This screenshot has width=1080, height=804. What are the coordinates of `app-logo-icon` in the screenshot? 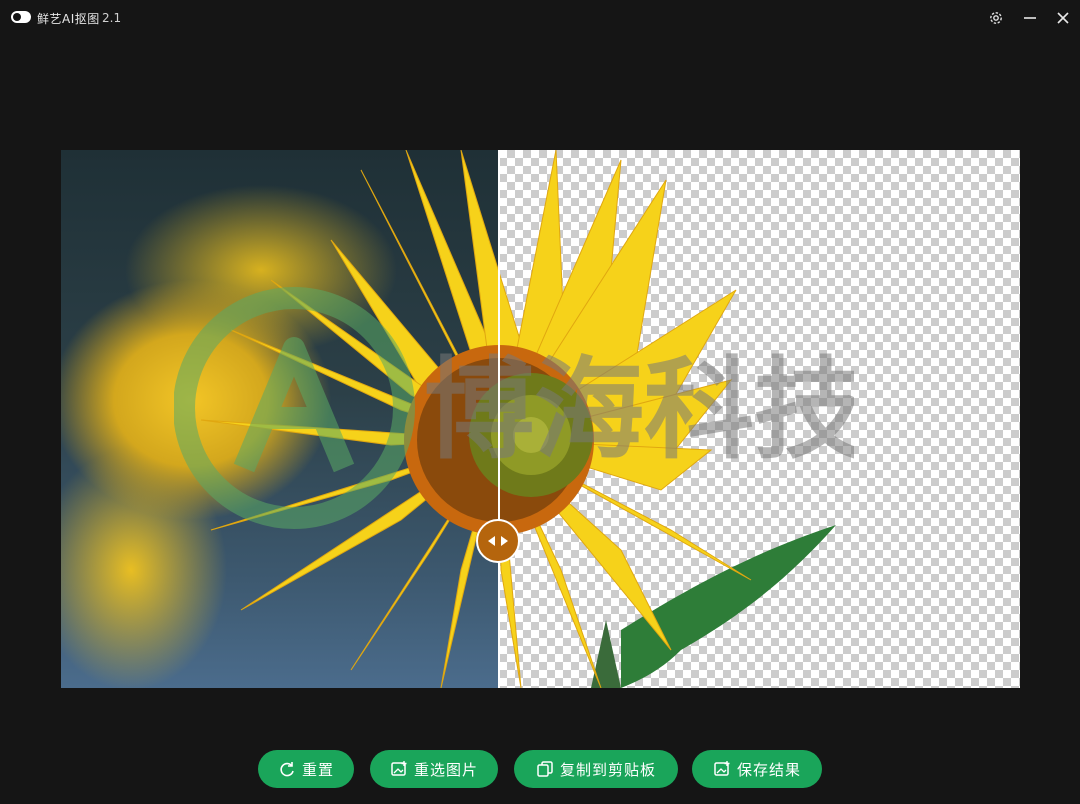 It's located at (21, 17).